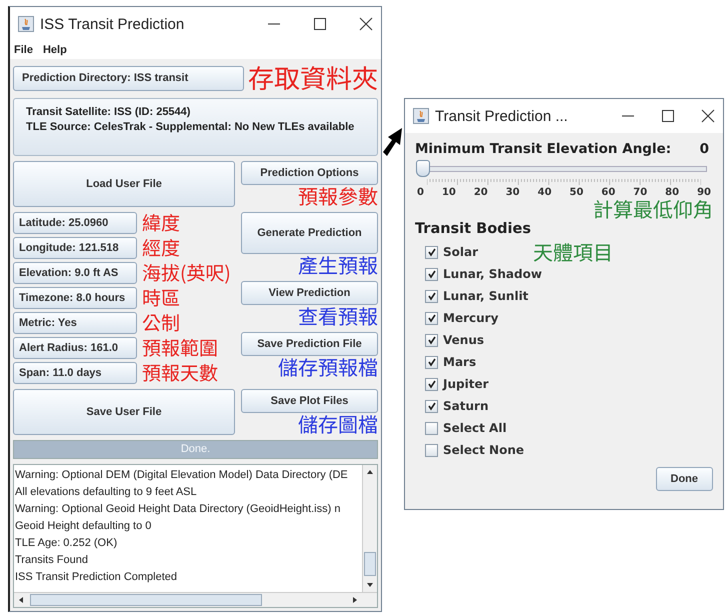 The height and width of the screenshot is (615, 725). What do you see at coordinates (128, 78) in the screenshot?
I see `directory-button: Prediction Directory: ISS transit` at bounding box center [128, 78].